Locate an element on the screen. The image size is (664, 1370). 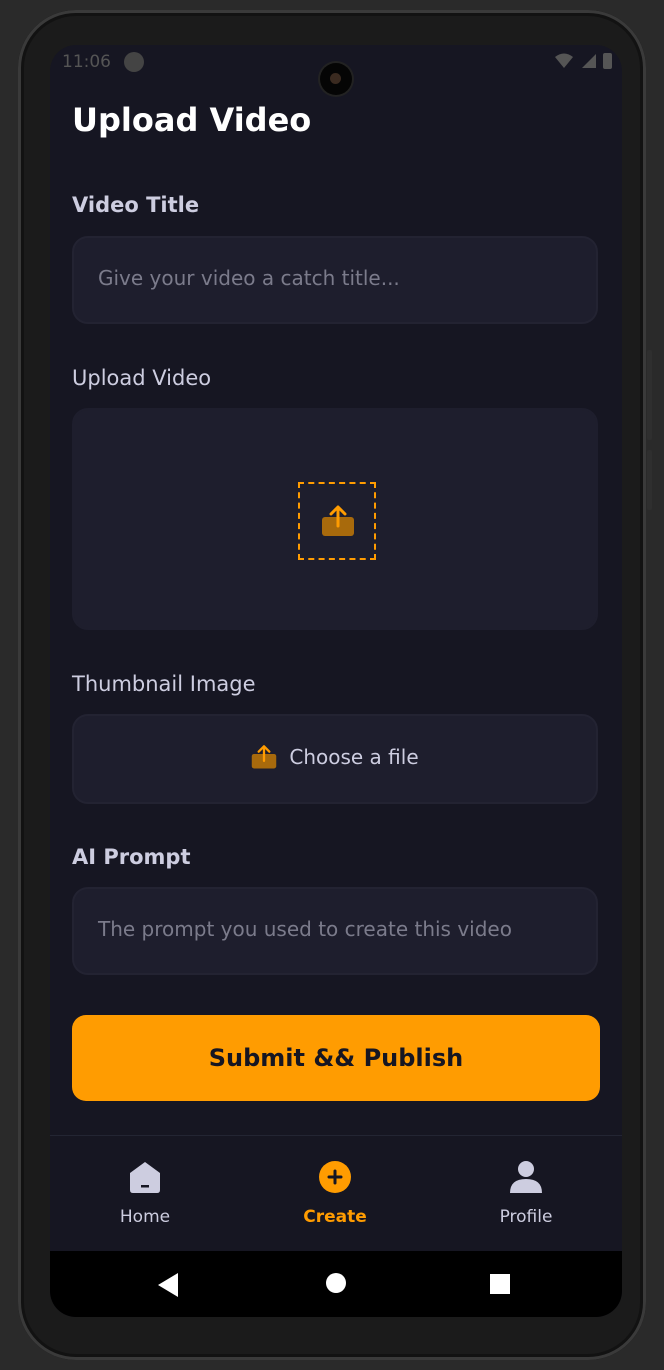
back-icon is located at coordinates (169, 1285).